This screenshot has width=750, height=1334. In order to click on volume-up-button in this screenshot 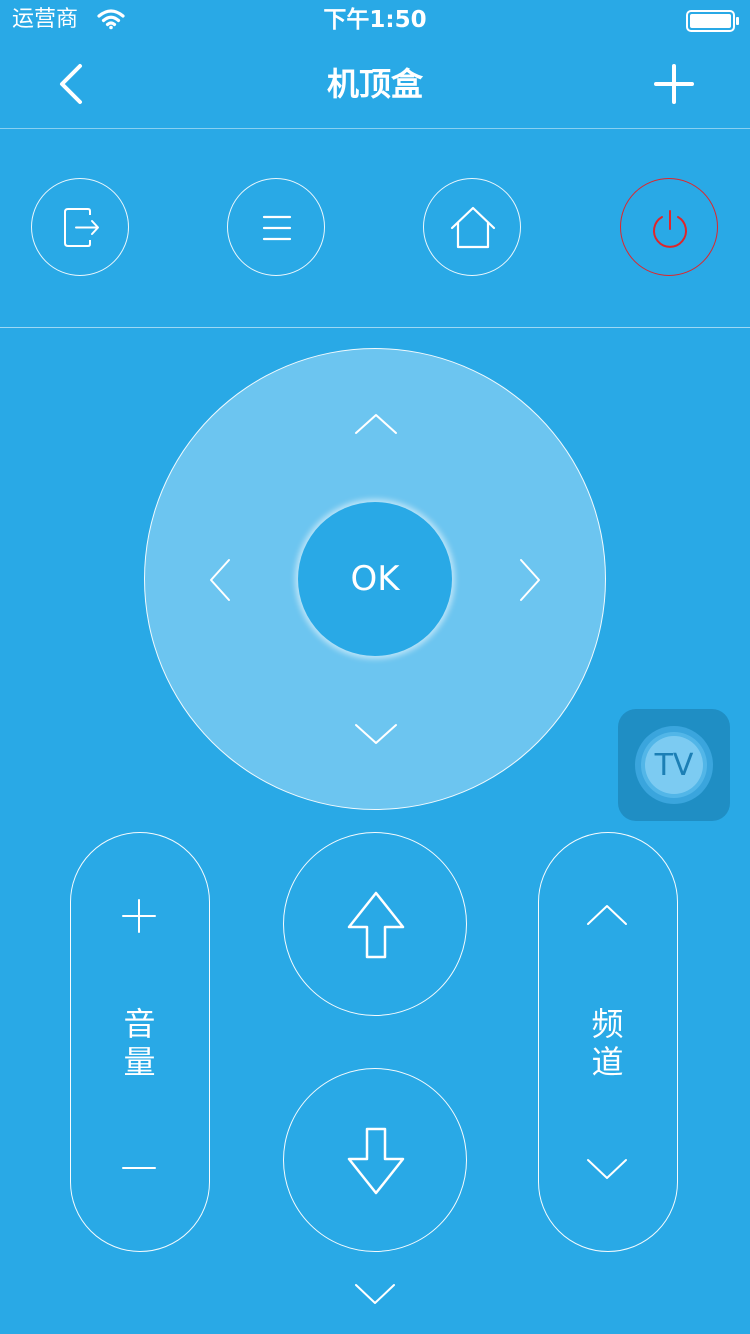, I will do `click(139, 916)`.